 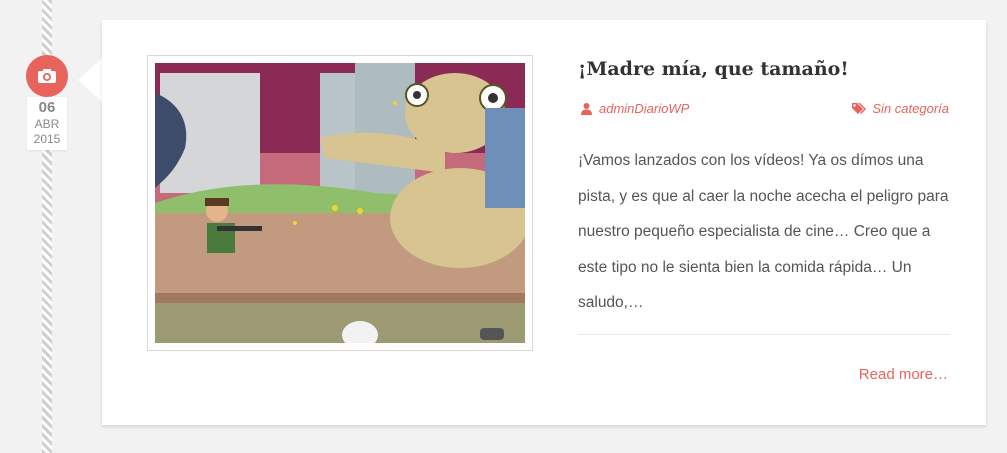 I want to click on tags-icon, so click(x=859, y=108).